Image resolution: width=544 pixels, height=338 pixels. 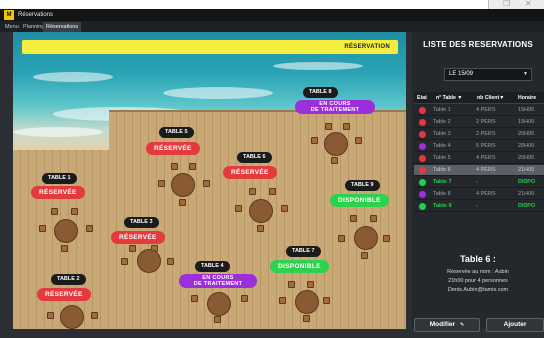 I want to click on pencil-icon: ✎, so click(x=462, y=325).